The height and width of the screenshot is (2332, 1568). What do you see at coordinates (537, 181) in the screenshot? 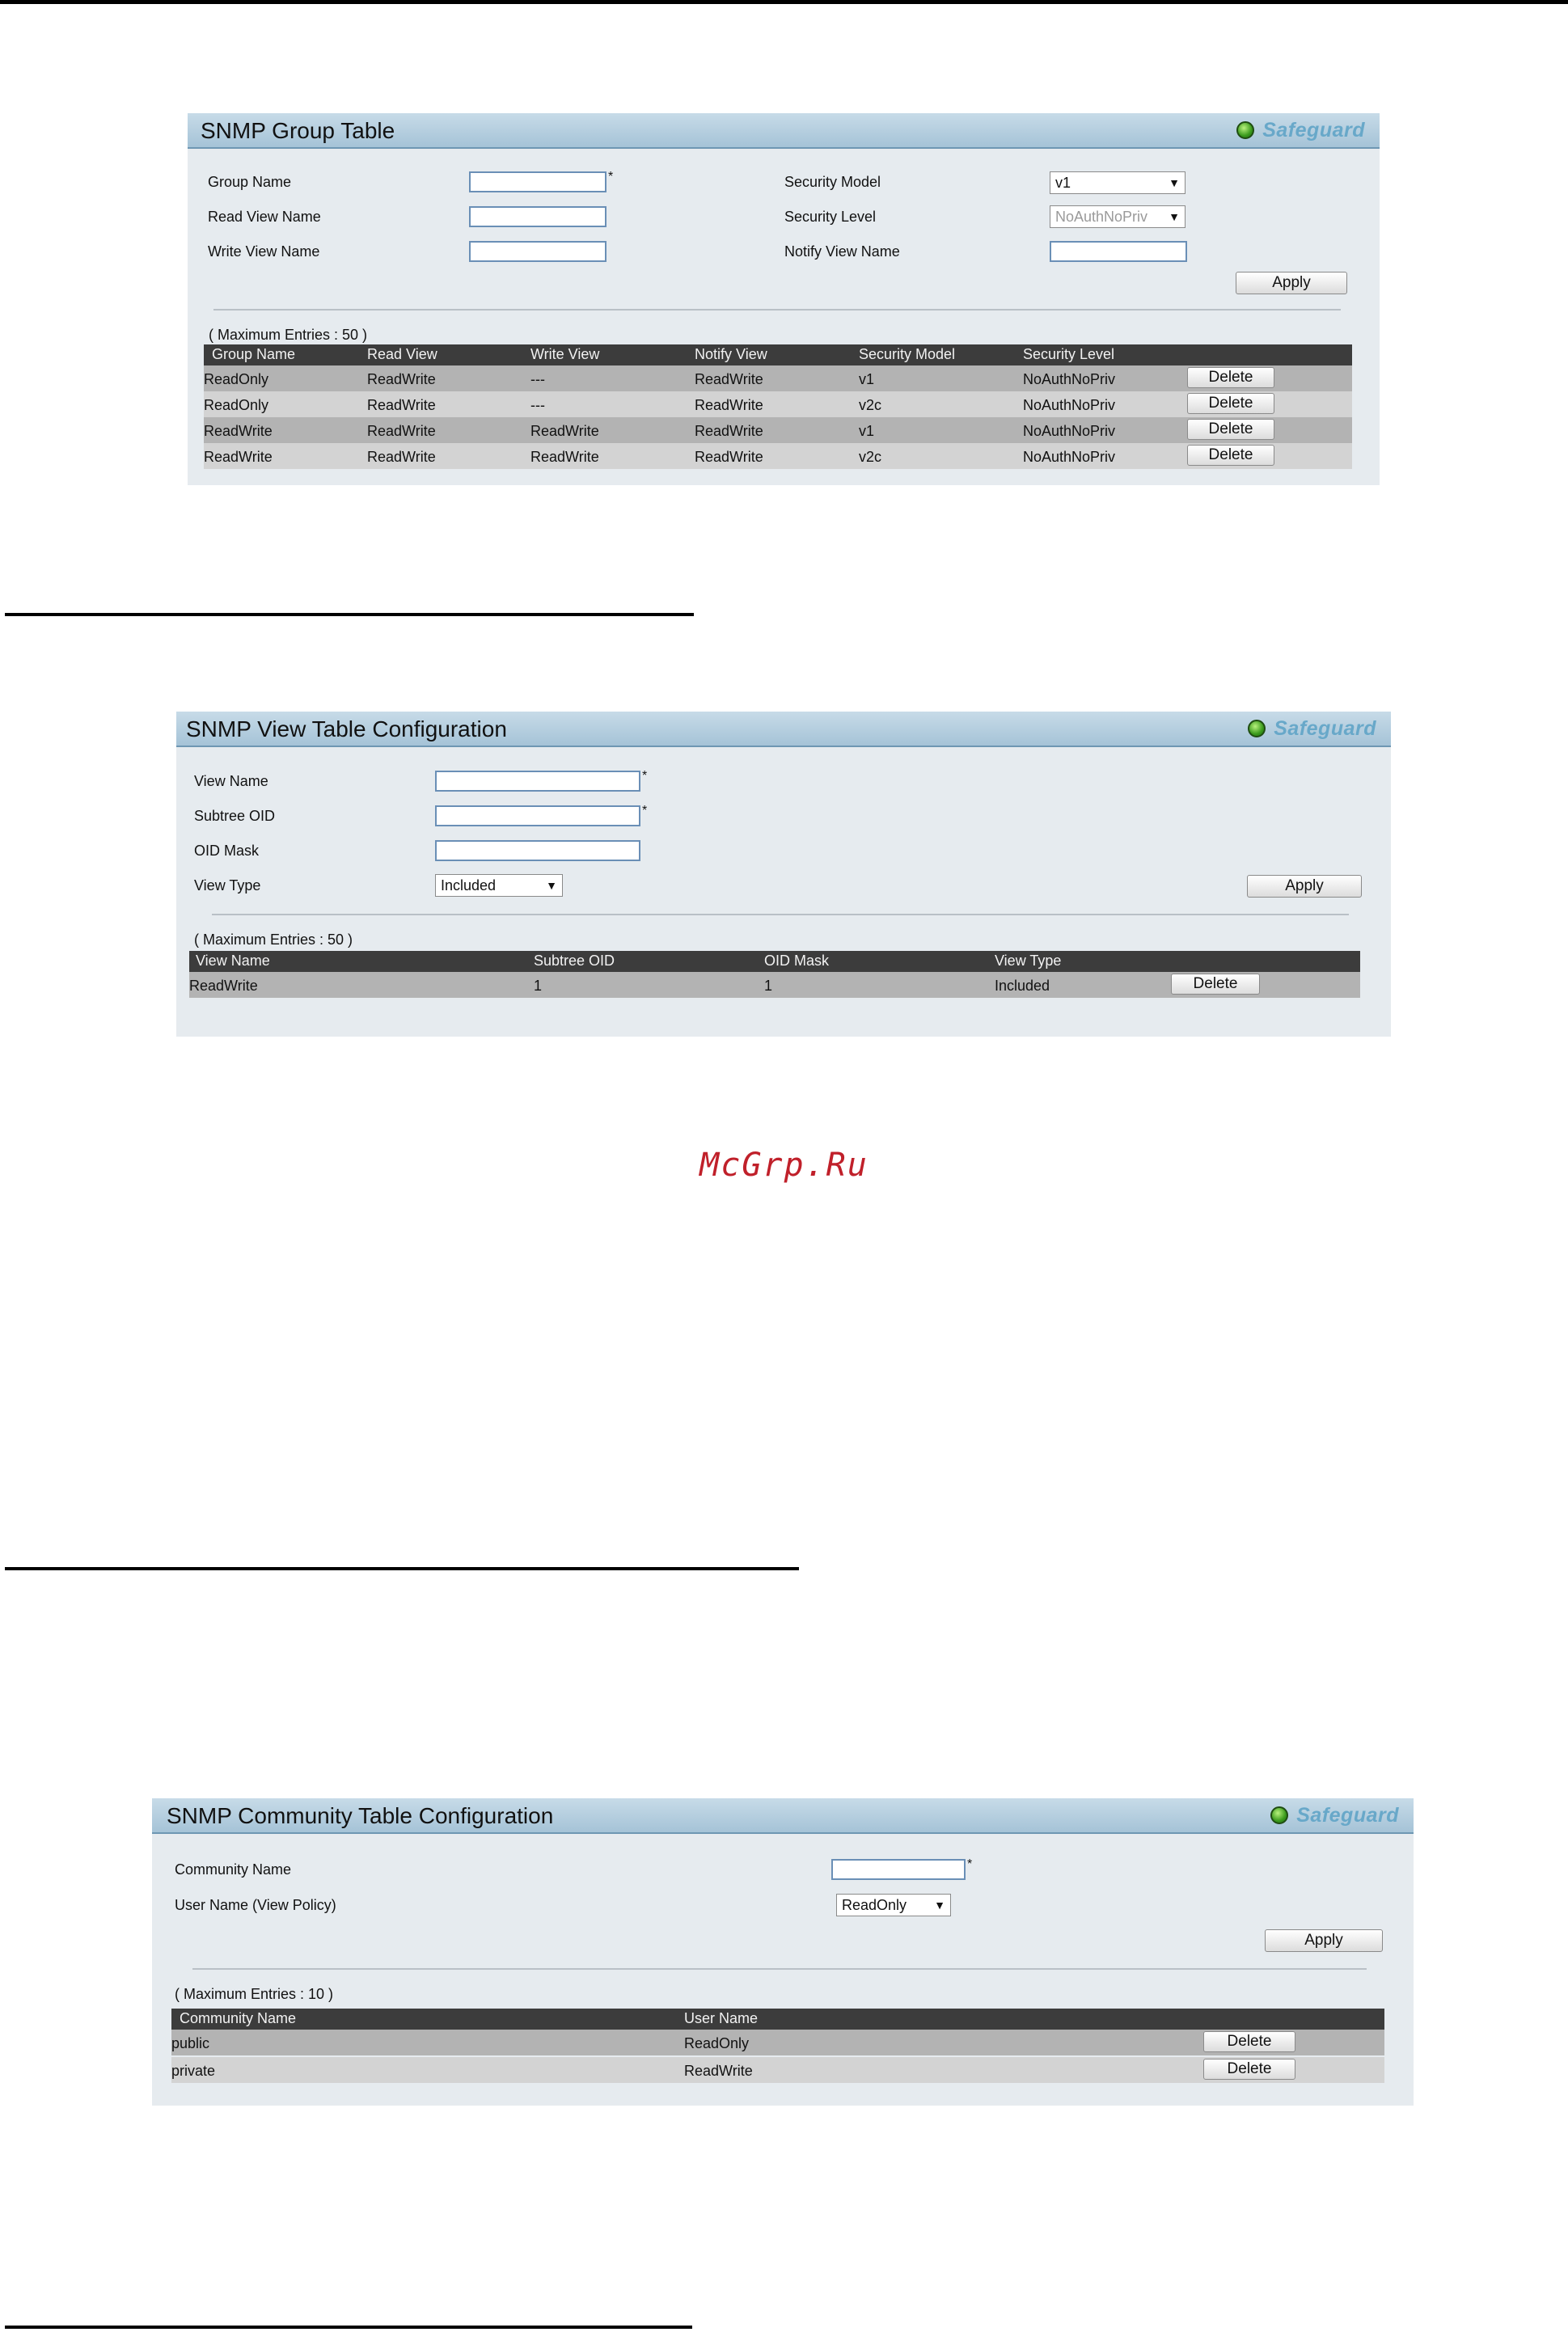
I see `group-name-input` at bounding box center [537, 181].